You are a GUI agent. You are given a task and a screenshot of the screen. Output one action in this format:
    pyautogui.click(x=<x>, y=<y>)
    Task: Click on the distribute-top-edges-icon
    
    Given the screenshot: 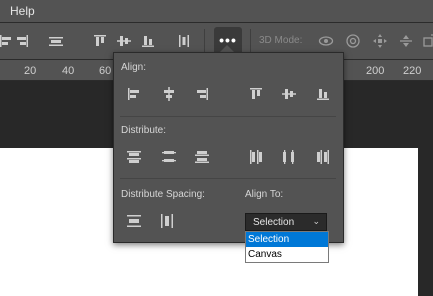 What is the action you would take?
    pyautogui.click(x=134, y=157)
    